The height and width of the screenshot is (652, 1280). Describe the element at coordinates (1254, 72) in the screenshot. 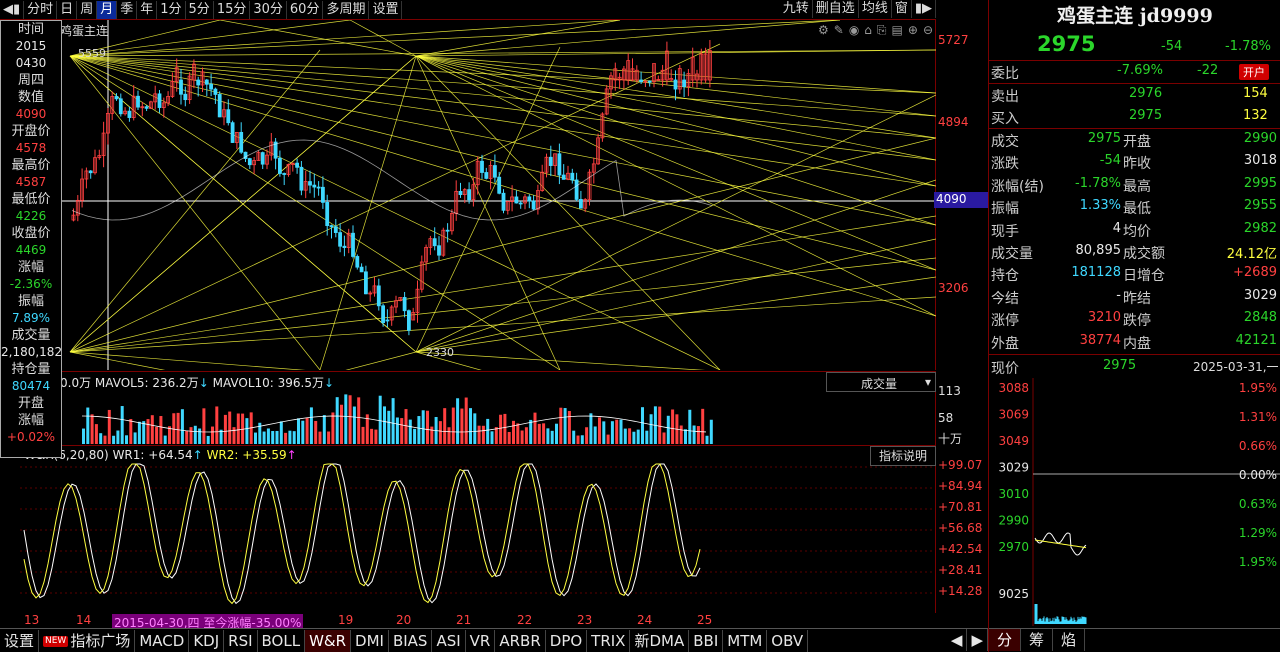

I see `open-account-button: 开户` at that location.